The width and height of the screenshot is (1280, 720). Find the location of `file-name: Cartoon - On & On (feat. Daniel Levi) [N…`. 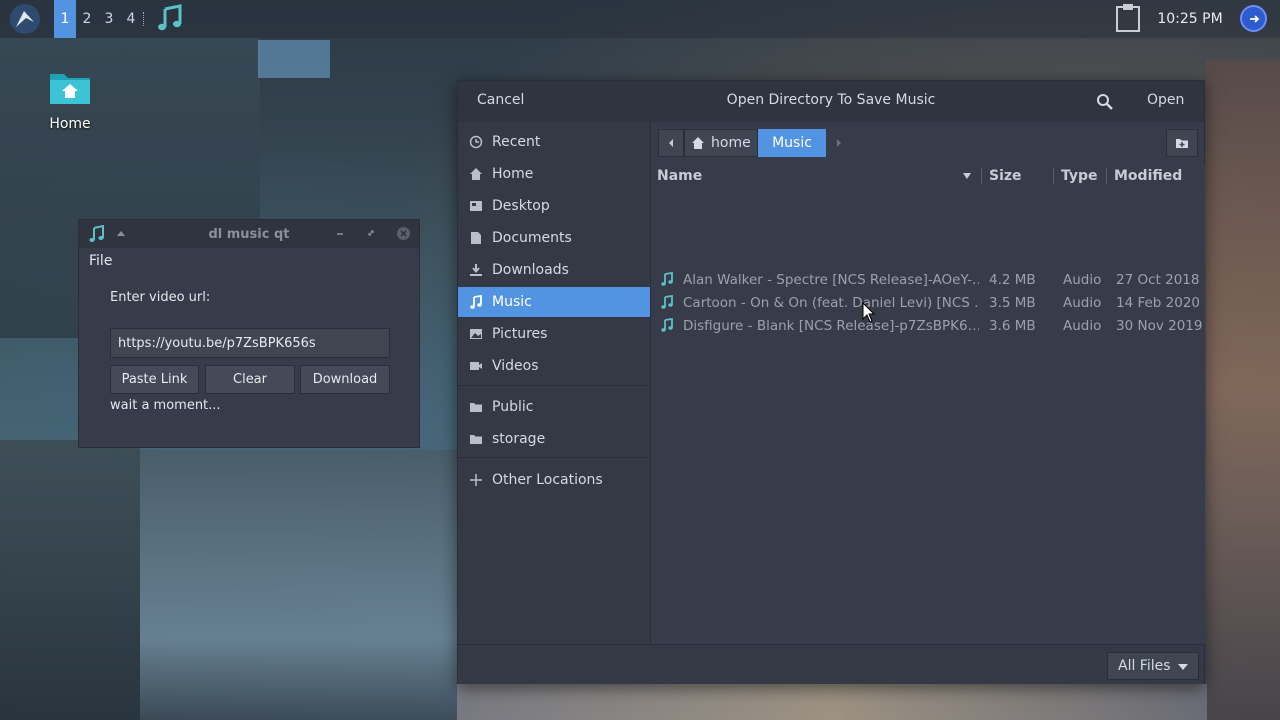

file-name: Cartoon - On & On (feat. Daniel Levi) [N… is located at coordinates (831, 302).